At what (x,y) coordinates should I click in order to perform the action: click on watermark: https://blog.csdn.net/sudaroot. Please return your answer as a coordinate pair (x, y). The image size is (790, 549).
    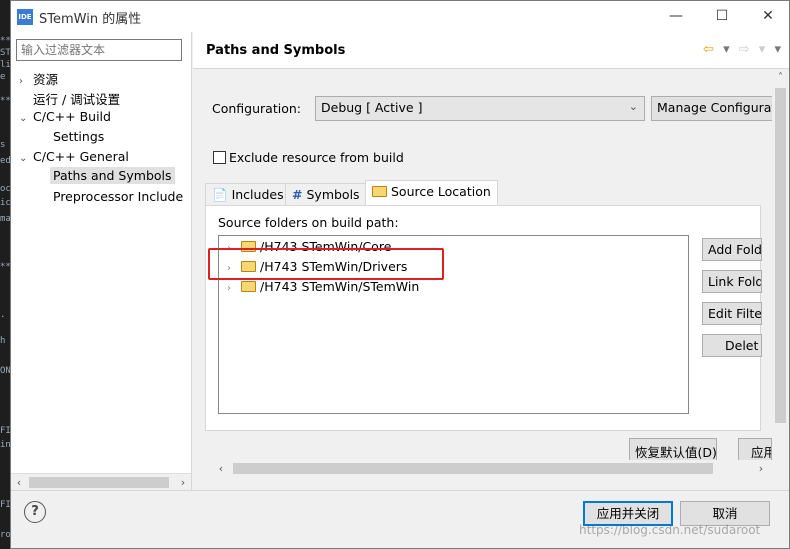
    Looking at the image, I should click on (670, 530).